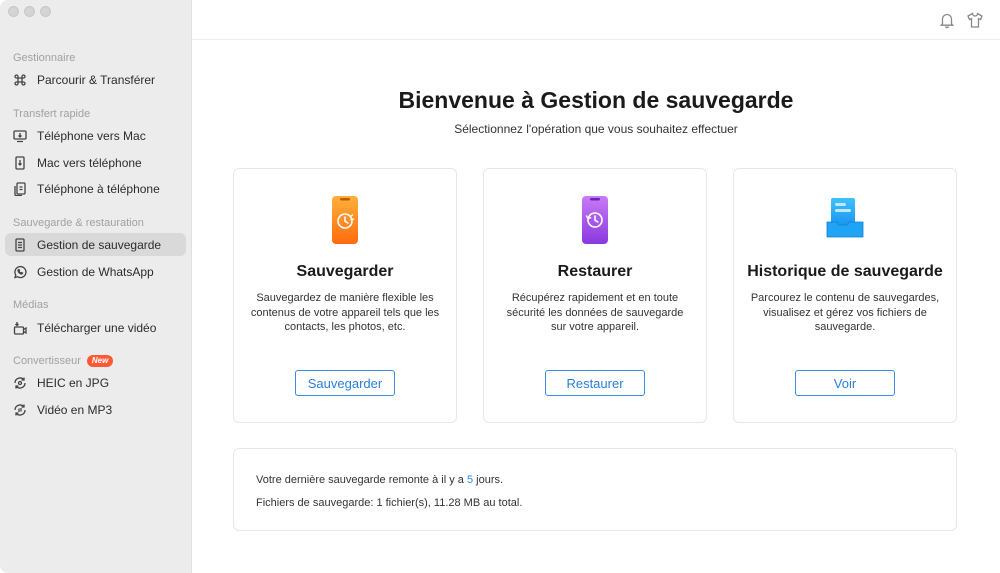  I want to click on close-window-button, so click(13, 11).